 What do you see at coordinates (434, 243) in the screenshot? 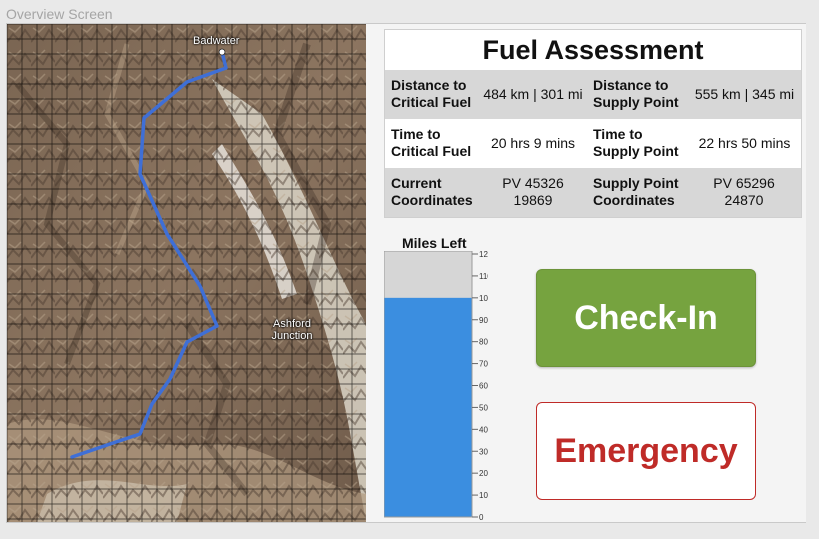
I see `miles-left-title: Miles Left` at bounding box center [434, 243].